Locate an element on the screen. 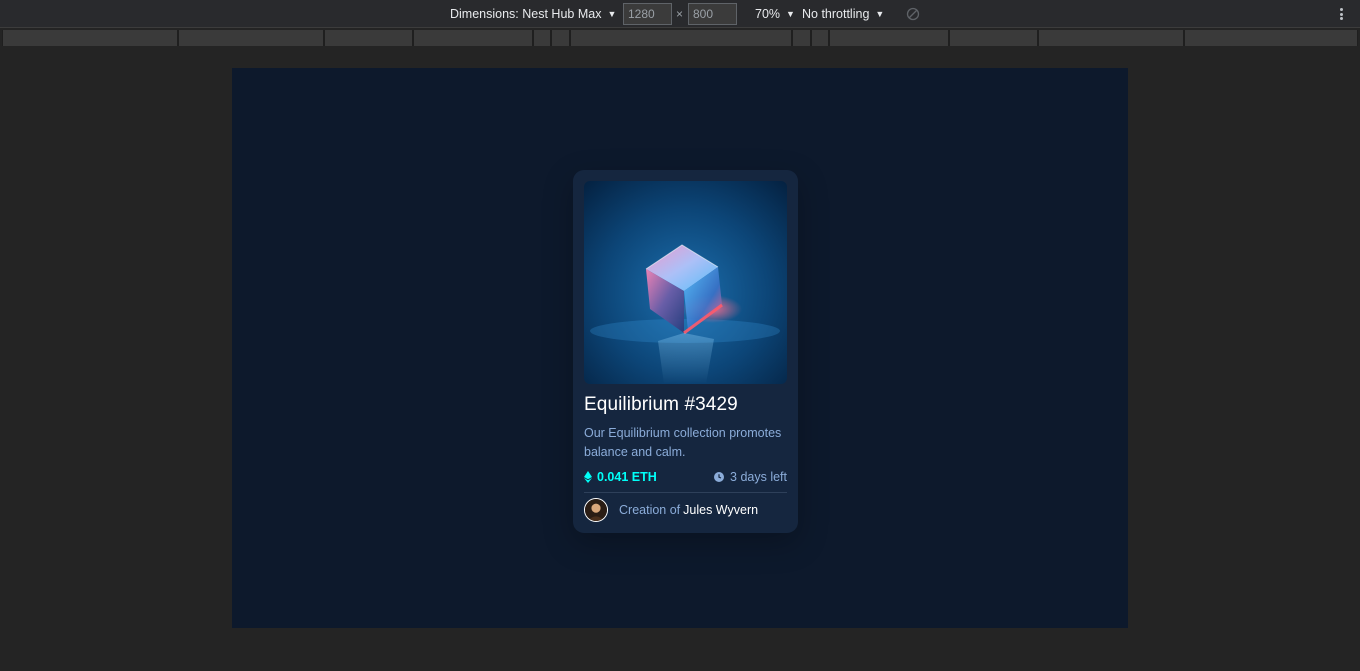  nft-image is located at coordinates (685, 282).